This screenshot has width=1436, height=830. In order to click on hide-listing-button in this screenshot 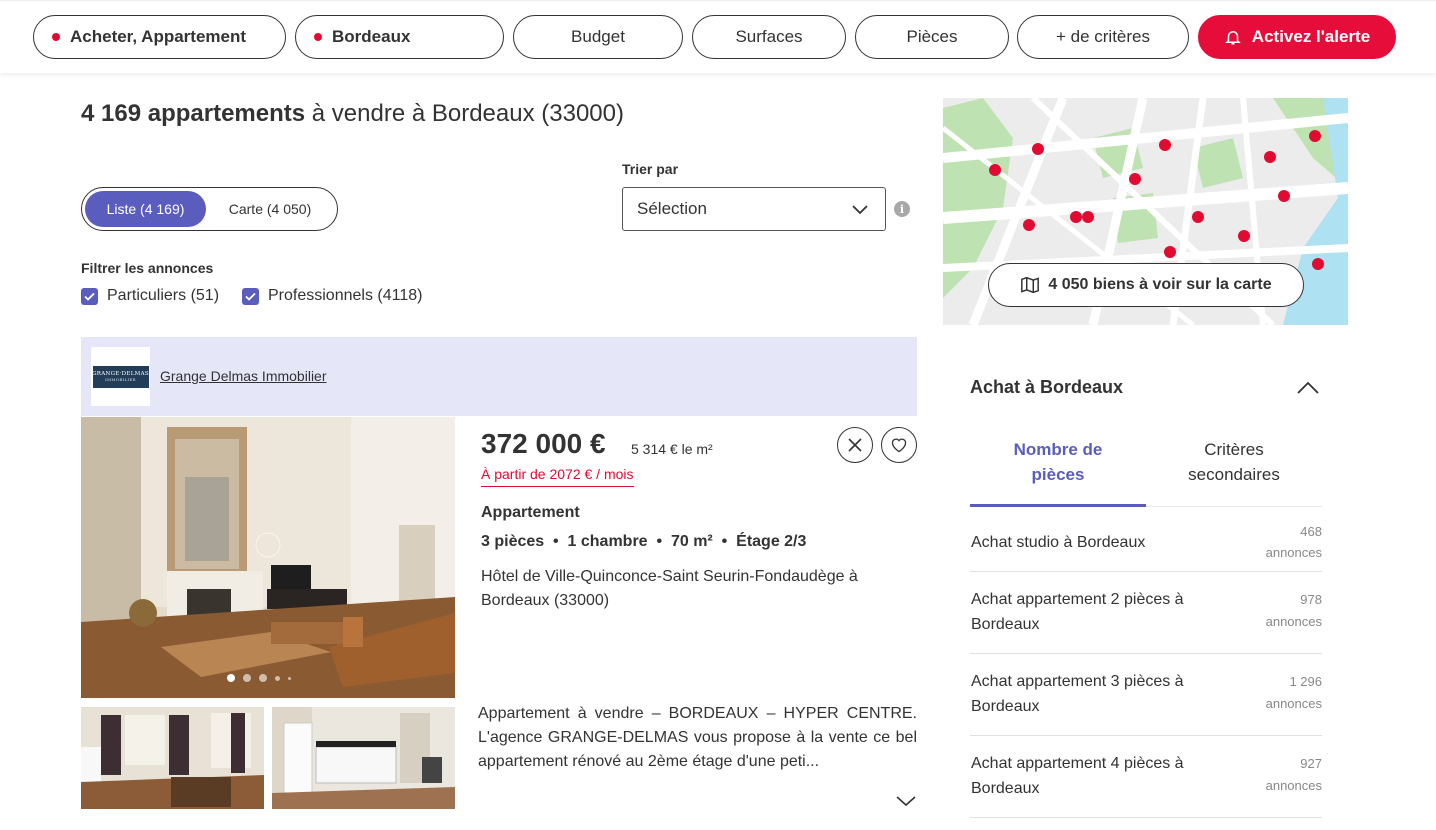, I will do `click(855, 445)`.